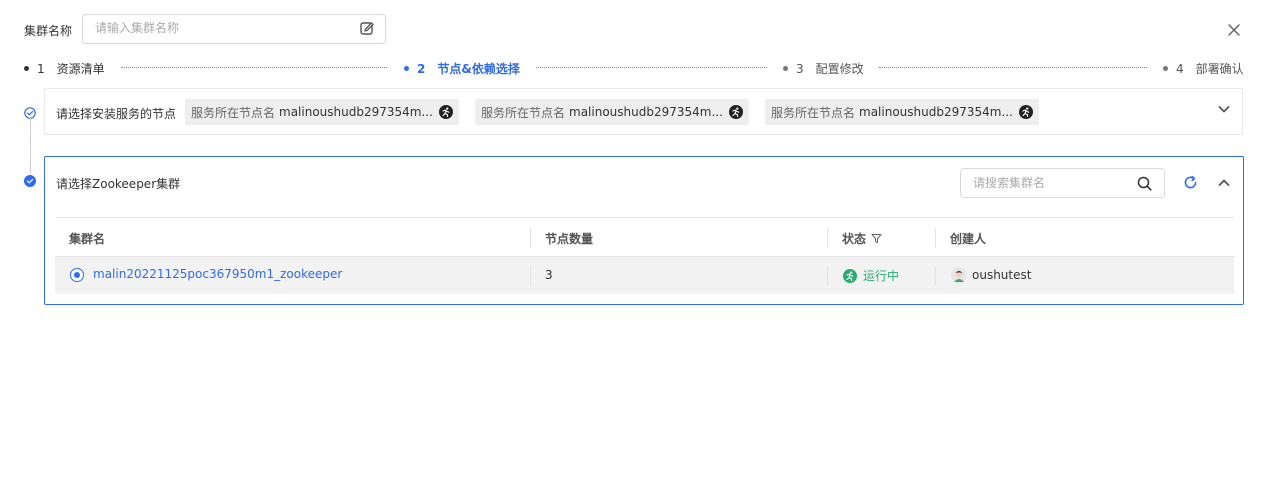 Image resolution: width=1278 pixels, height=496 pixels. What do you see at coordinates (30, 181) in the screenshot?
I see `check-circle-icon` at bounding box center [30, 181].